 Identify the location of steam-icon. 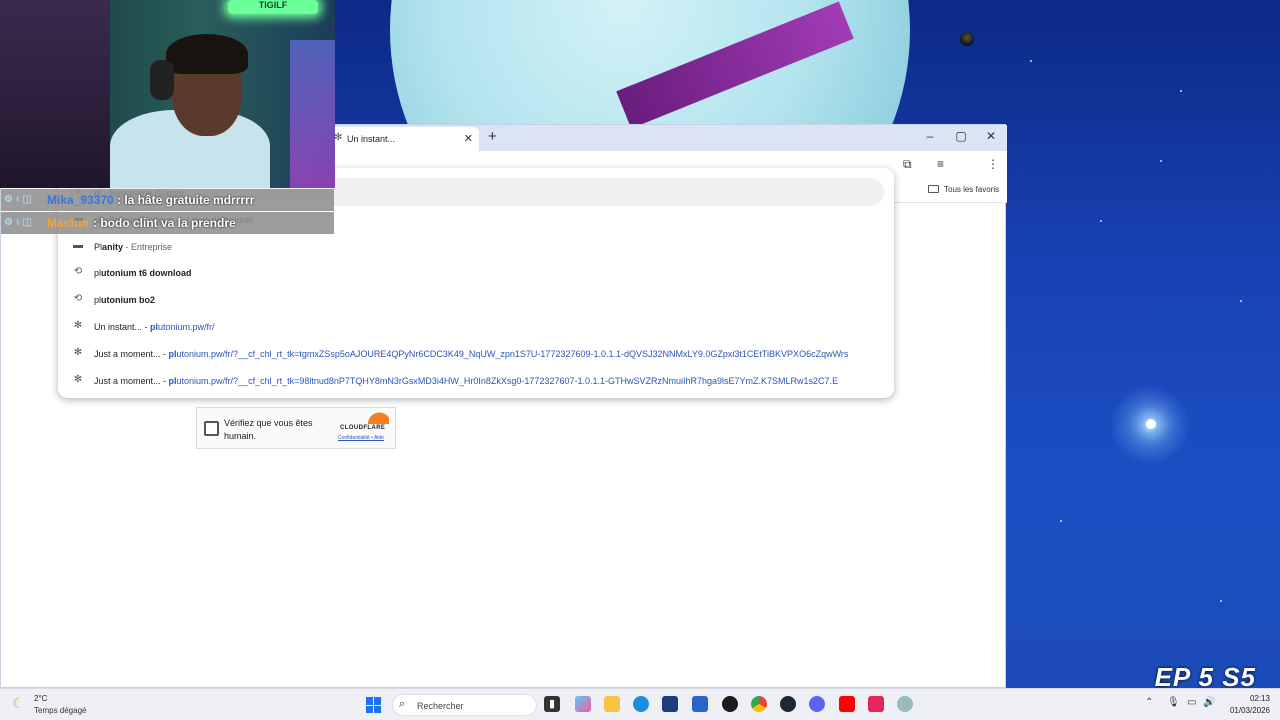
(788, 704).